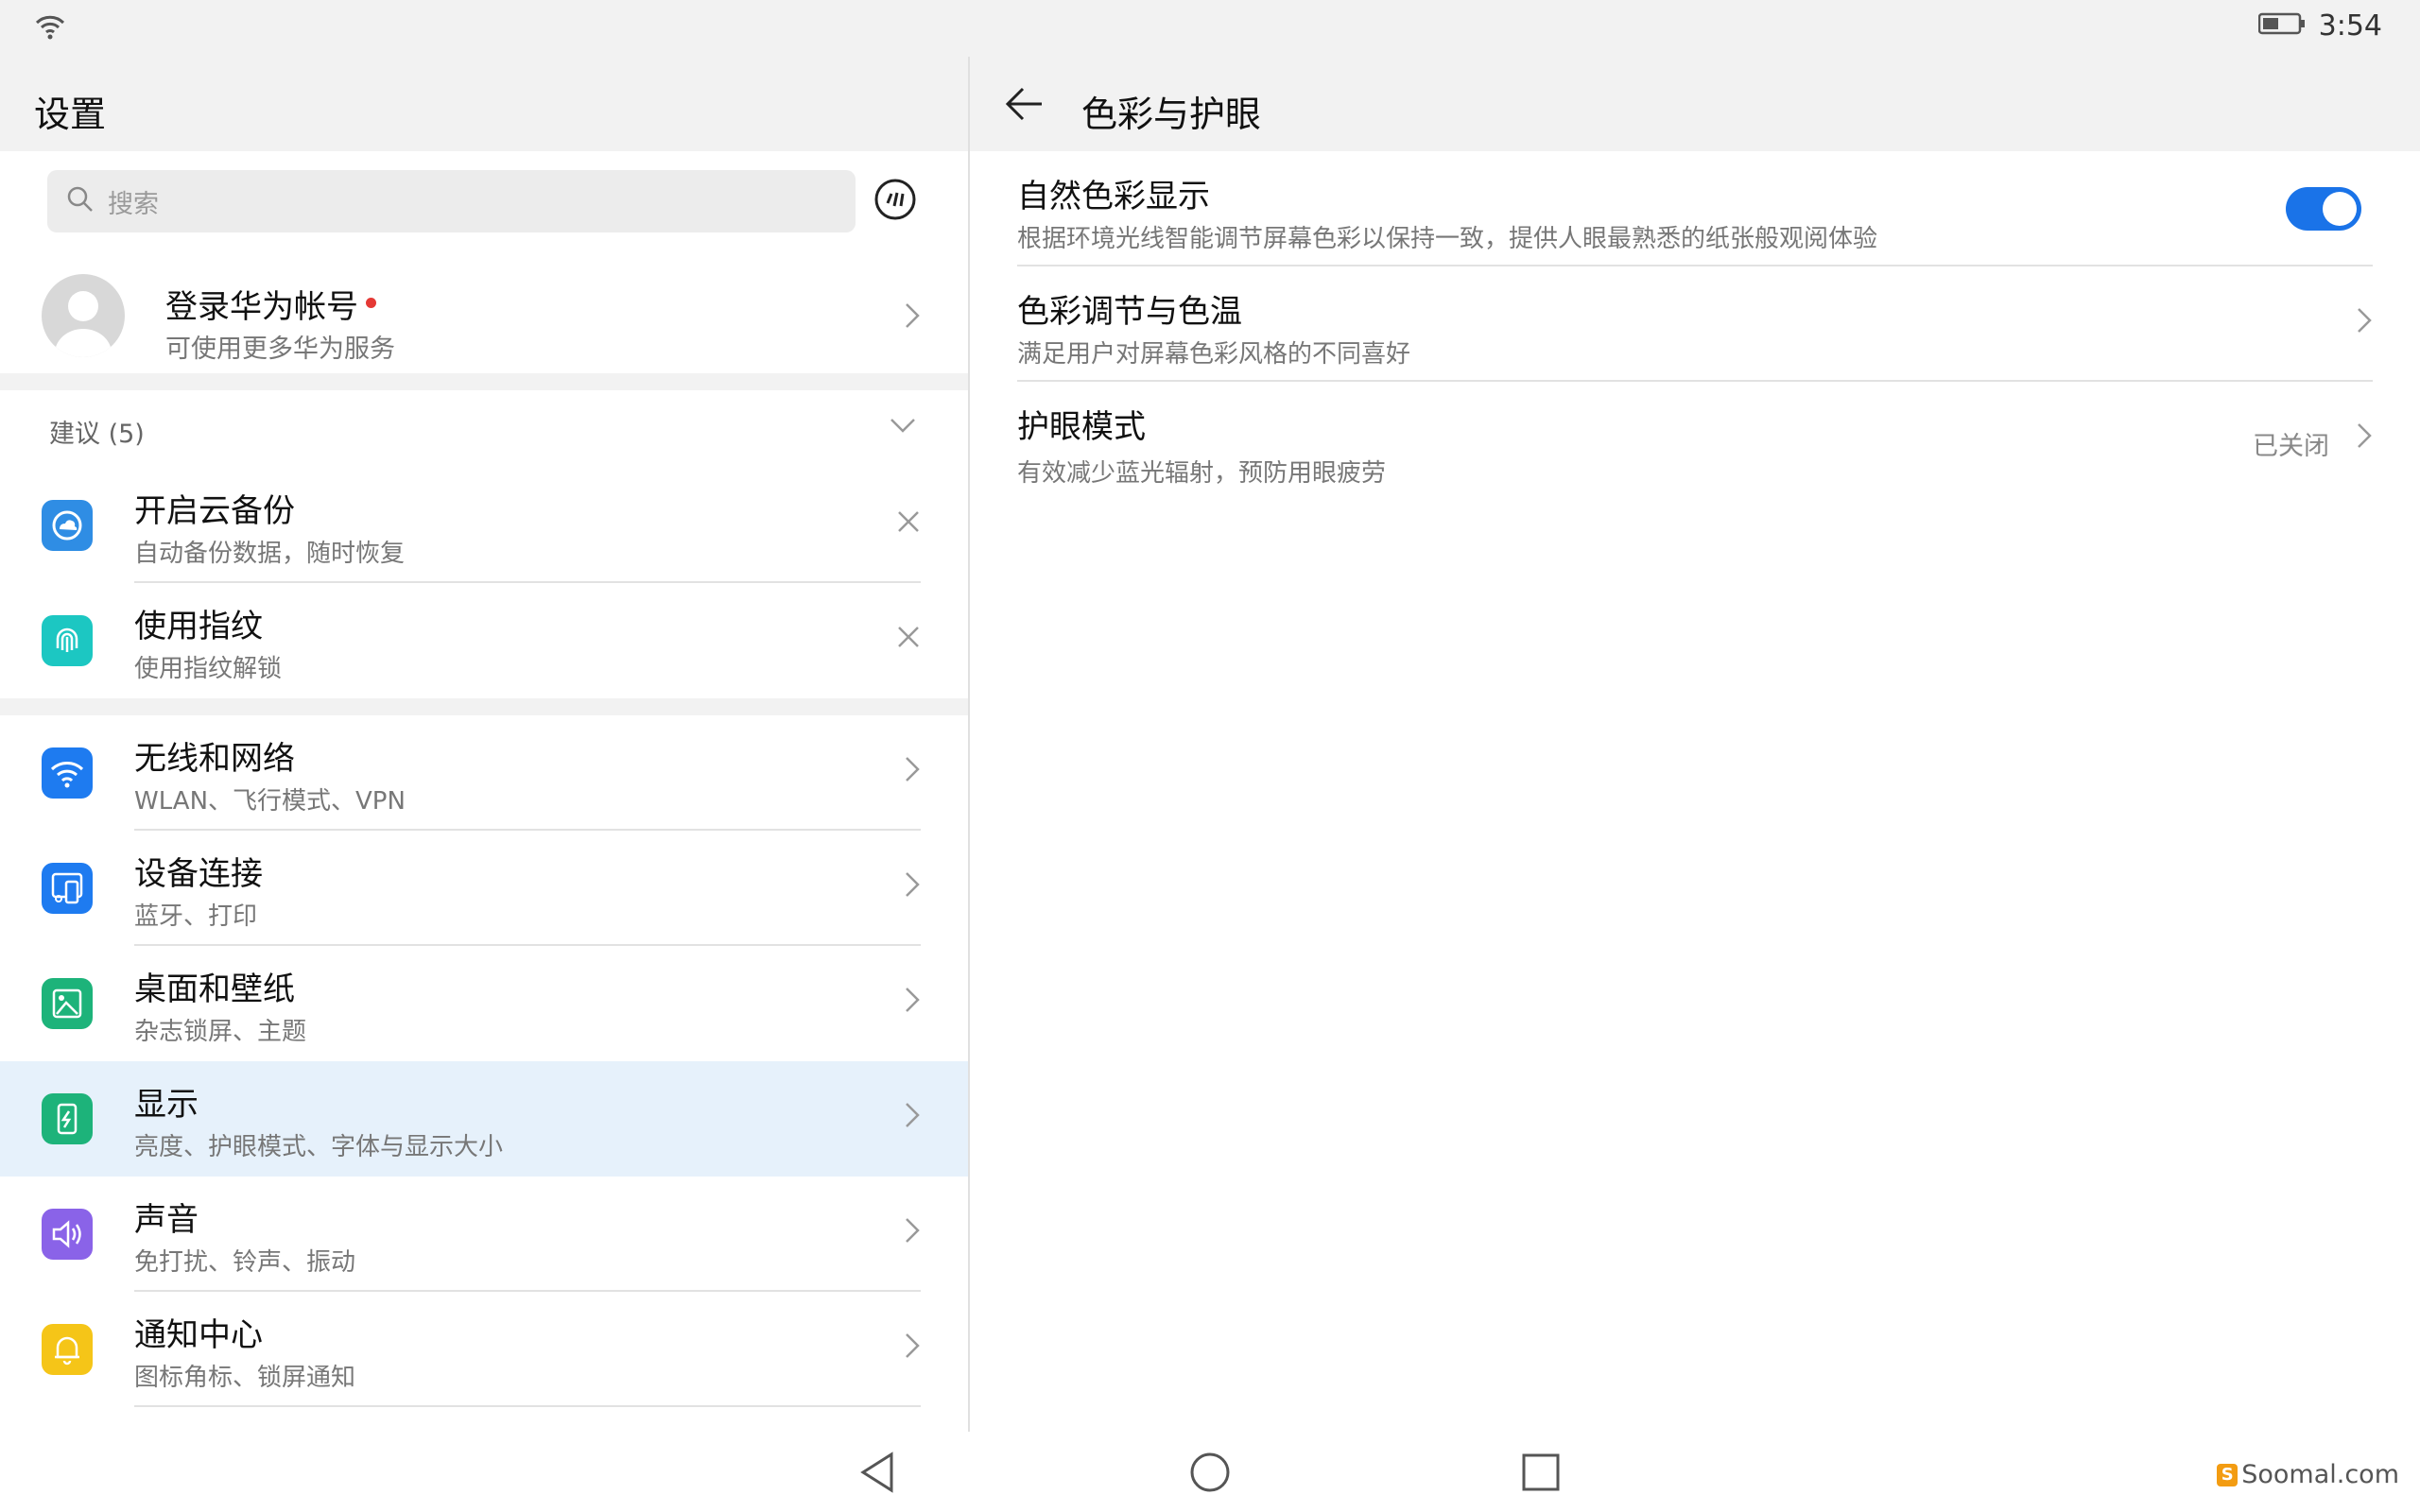  What do you see at coordinates (270, 554) in the screenshot?
I see `row-subtitle: 自动备份数据，随时恢复` at bounding box center [270, 554].